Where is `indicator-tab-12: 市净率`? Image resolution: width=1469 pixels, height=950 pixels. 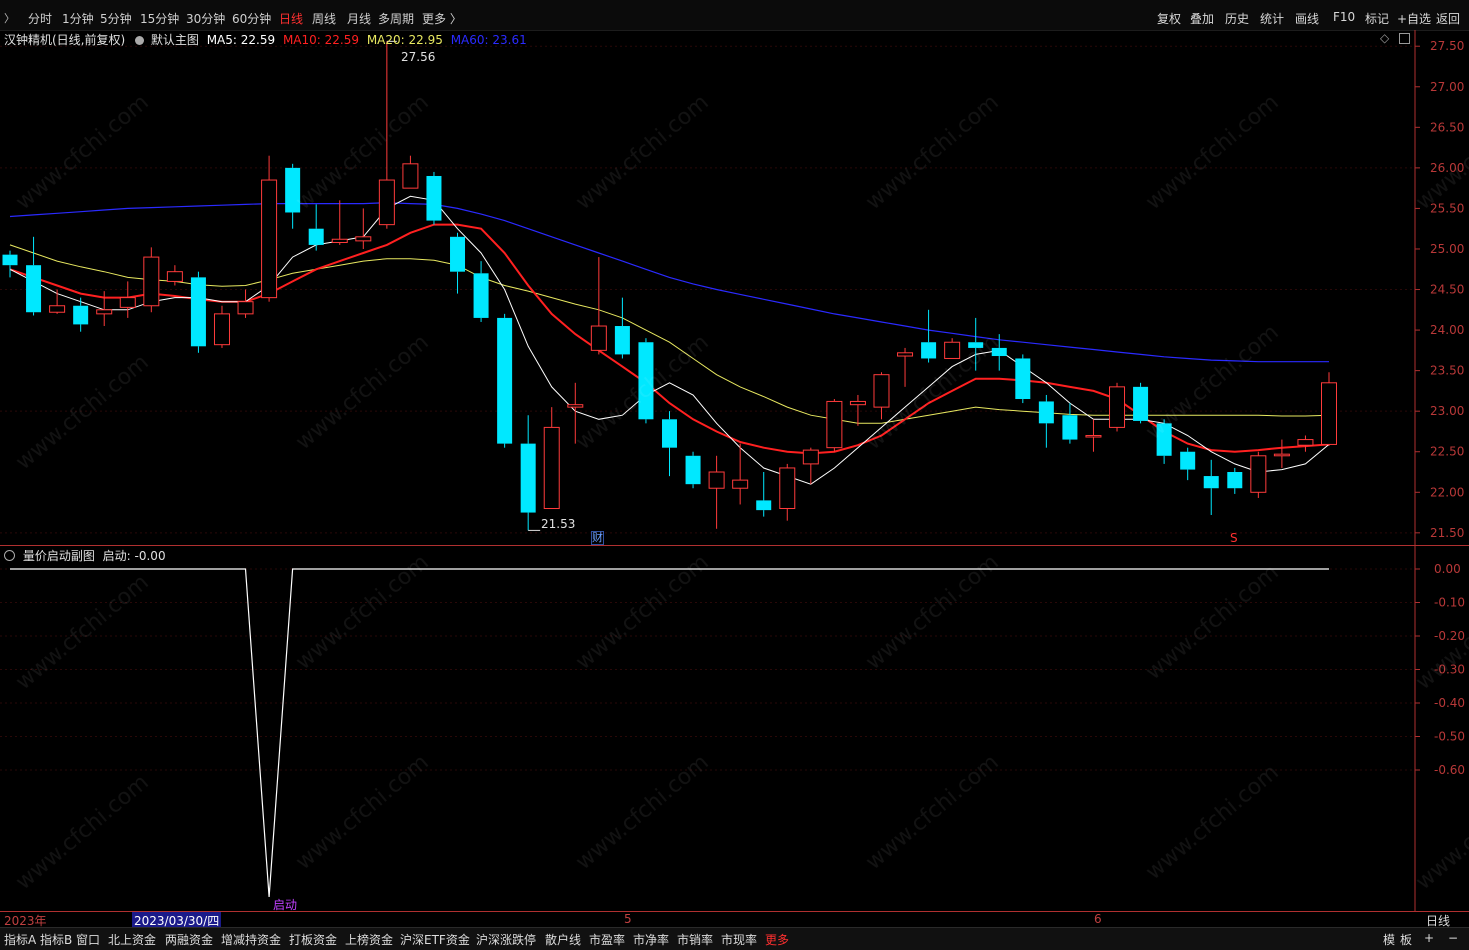 indicator-tab-12: 市净率 is located at coordinates (651, 939).